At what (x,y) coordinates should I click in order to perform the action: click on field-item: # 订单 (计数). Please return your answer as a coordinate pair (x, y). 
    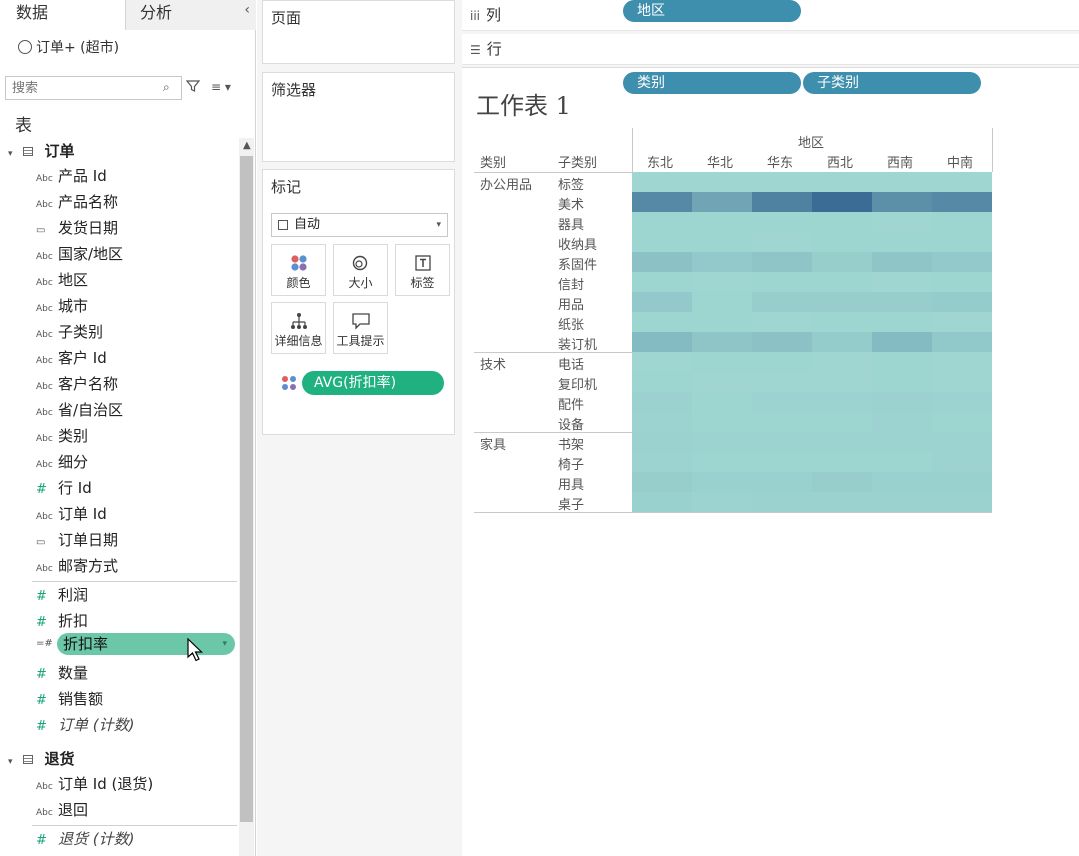
    Looking at the image, I should click on (85, 725).